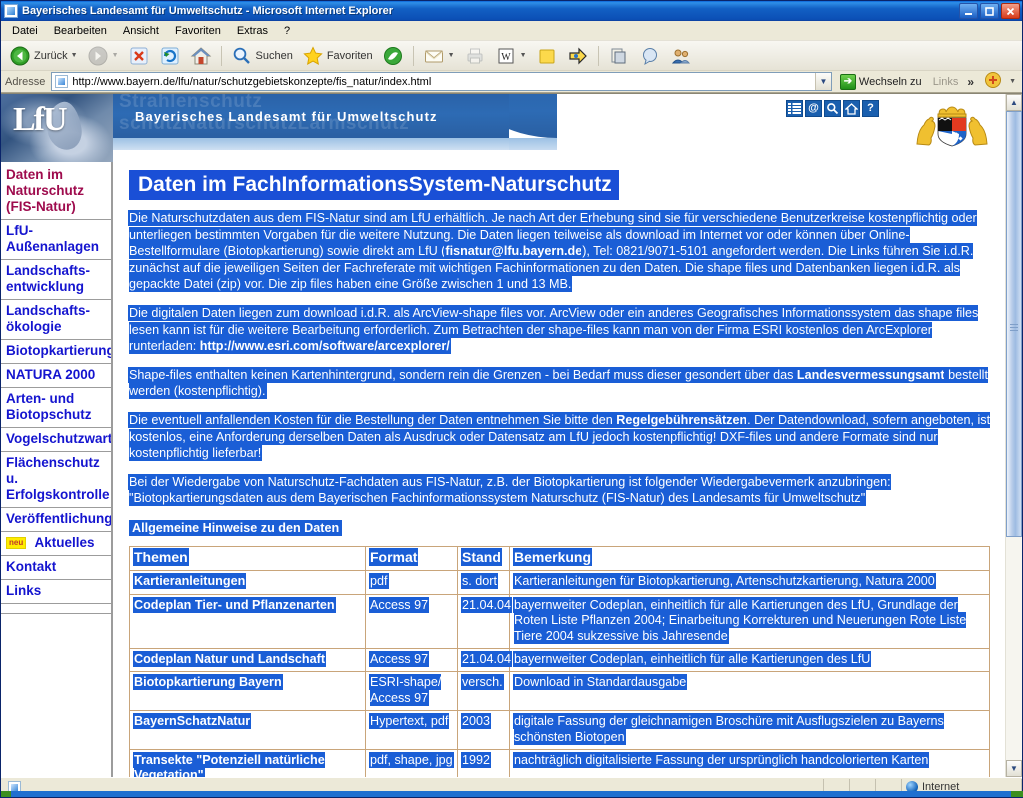 The image size is (1023, 798). I want to click on forward-dropdown-icon: ▼, so click(115, 55).